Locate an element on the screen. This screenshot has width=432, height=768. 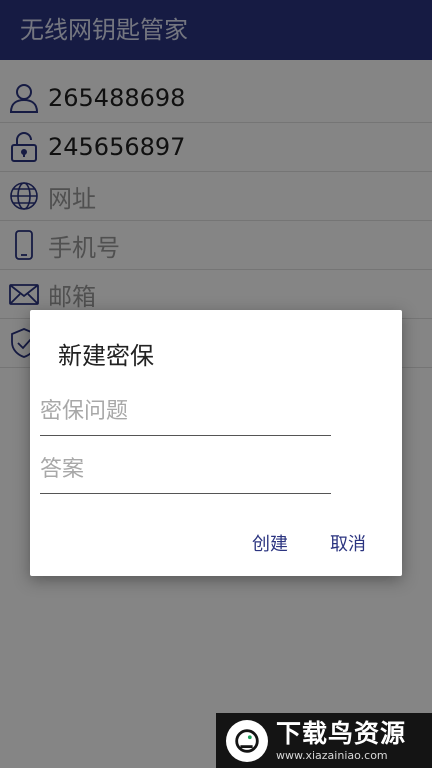
answer-input is located at coordinates (185, 472).